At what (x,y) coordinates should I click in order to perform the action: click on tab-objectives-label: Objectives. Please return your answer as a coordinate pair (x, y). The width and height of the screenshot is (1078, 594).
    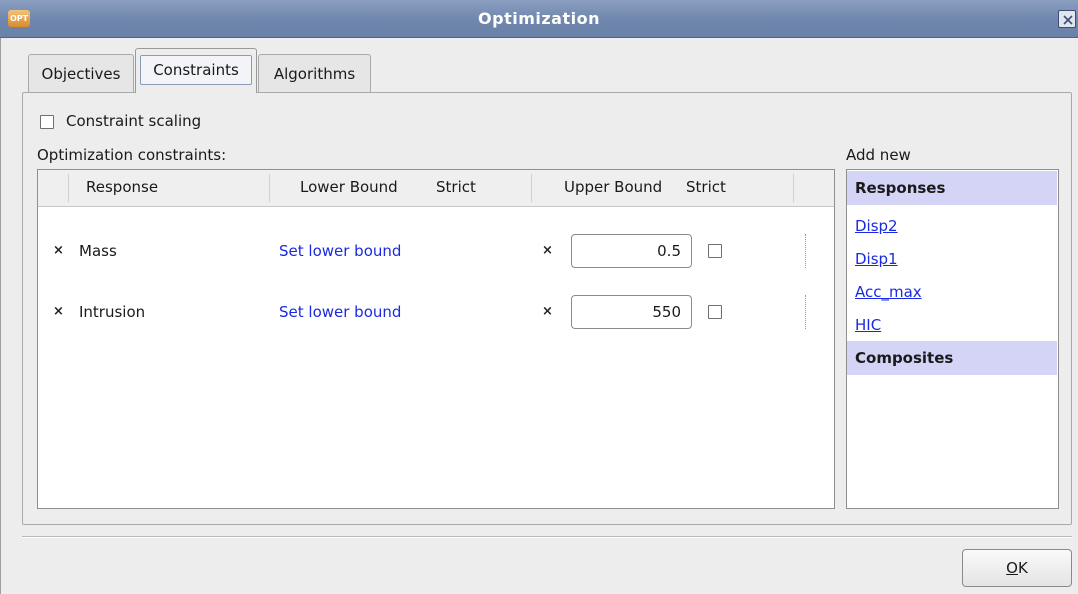
    Looking at the image, I should click on (81, 74).